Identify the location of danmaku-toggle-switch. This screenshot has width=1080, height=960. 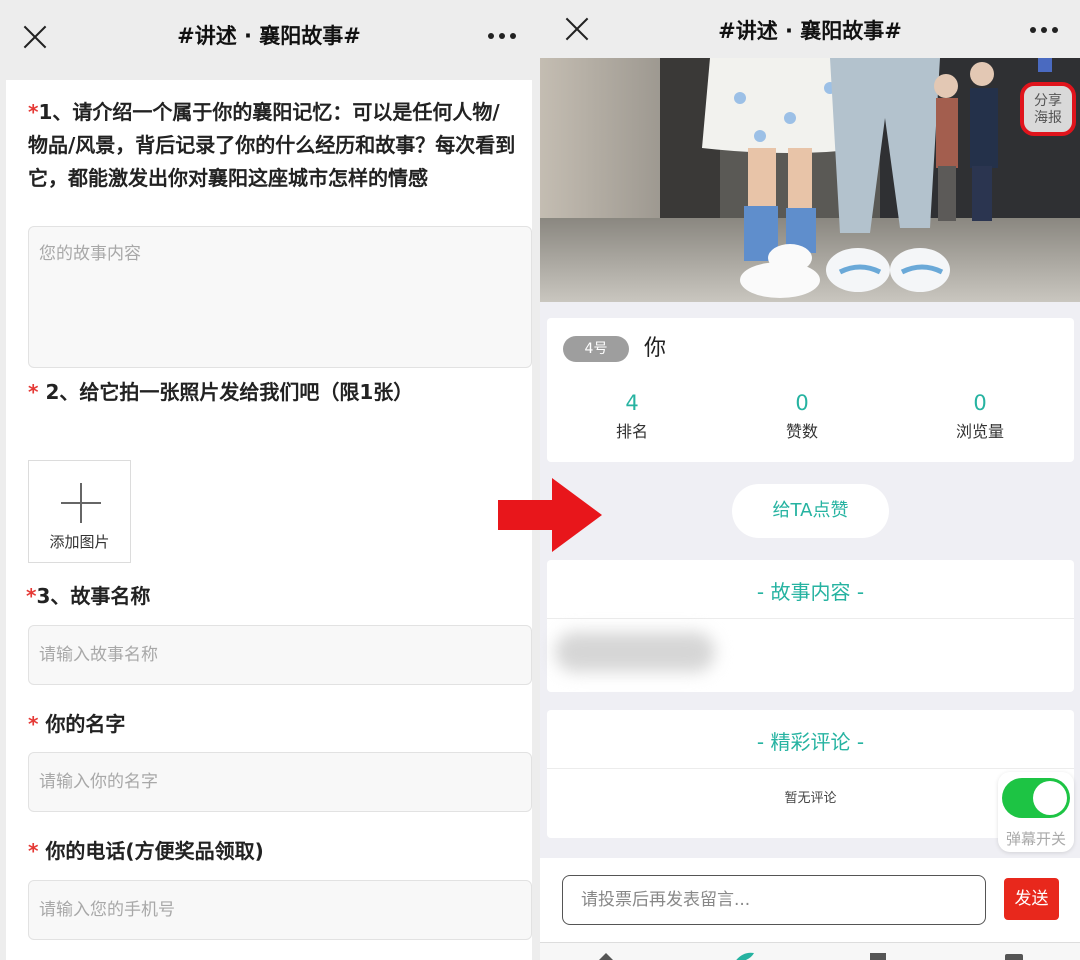
(1036, 798).